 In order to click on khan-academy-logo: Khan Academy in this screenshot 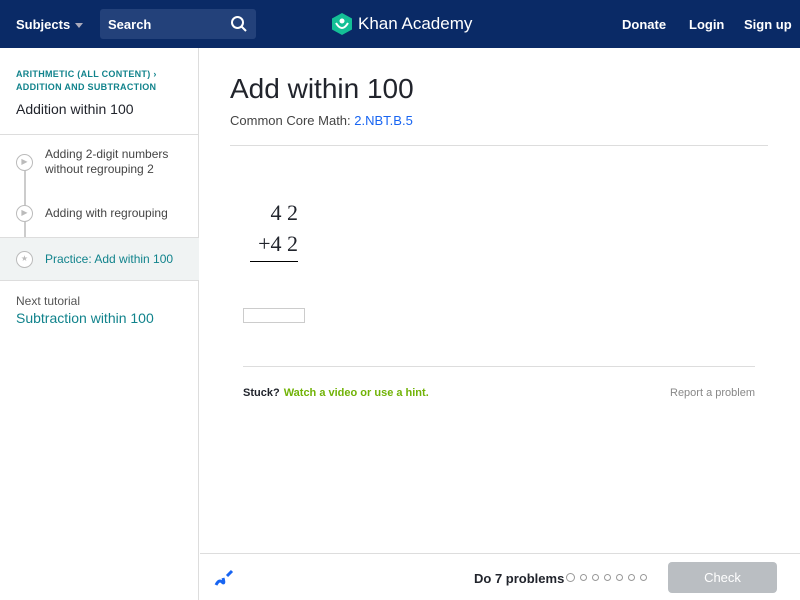, I will do `click(402, 24)`.